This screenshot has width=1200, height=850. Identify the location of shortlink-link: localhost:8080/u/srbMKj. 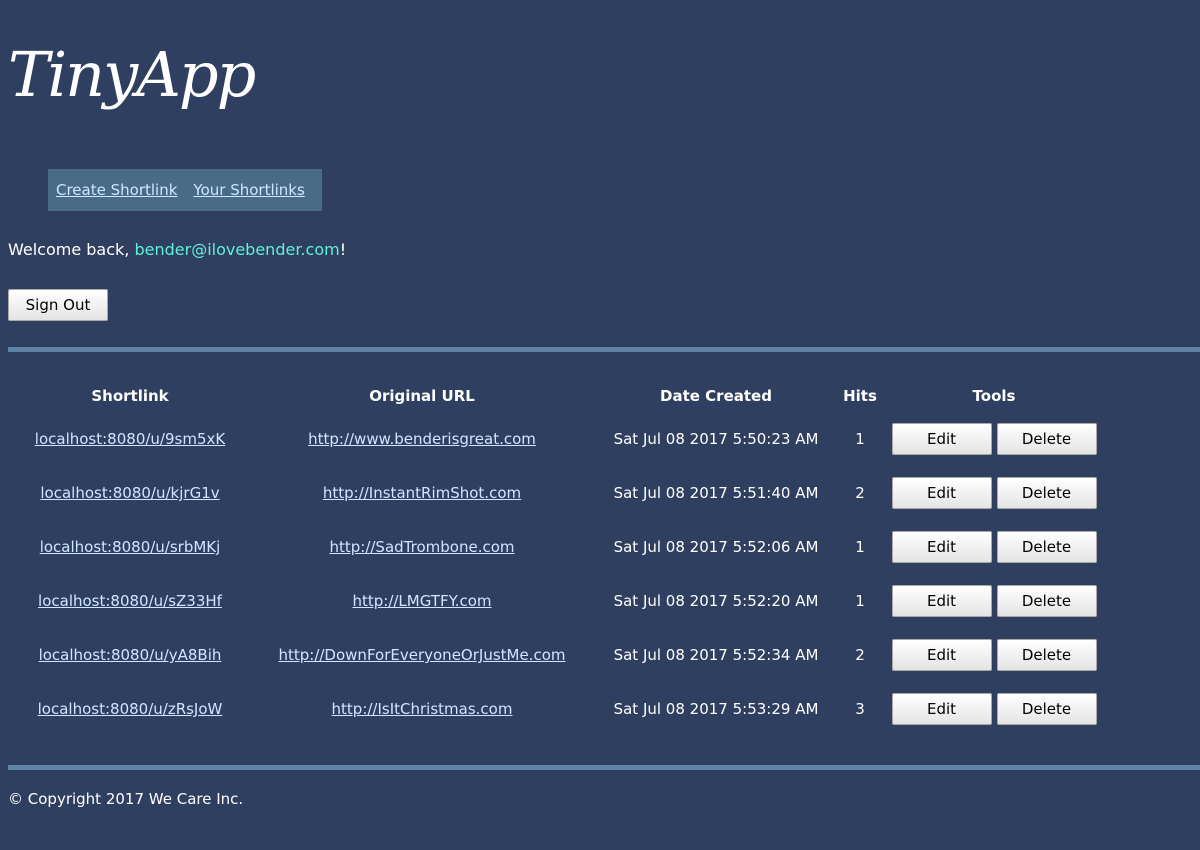
(130, 547).